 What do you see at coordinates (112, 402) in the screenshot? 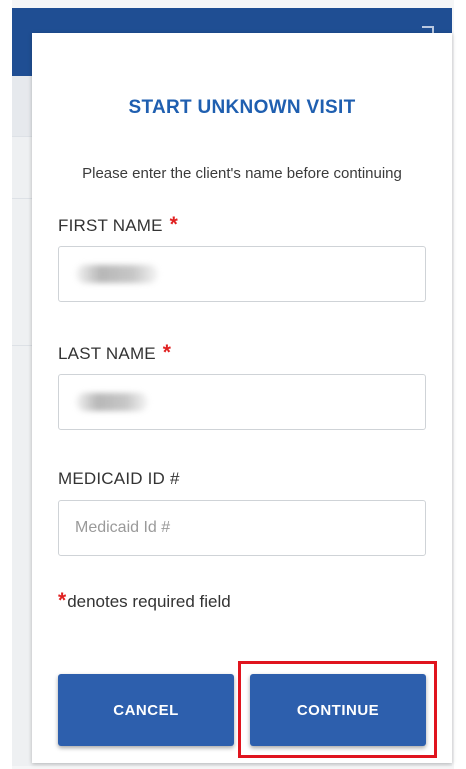
I see `last-name-redacted-value` at bounding box center [112, 402].